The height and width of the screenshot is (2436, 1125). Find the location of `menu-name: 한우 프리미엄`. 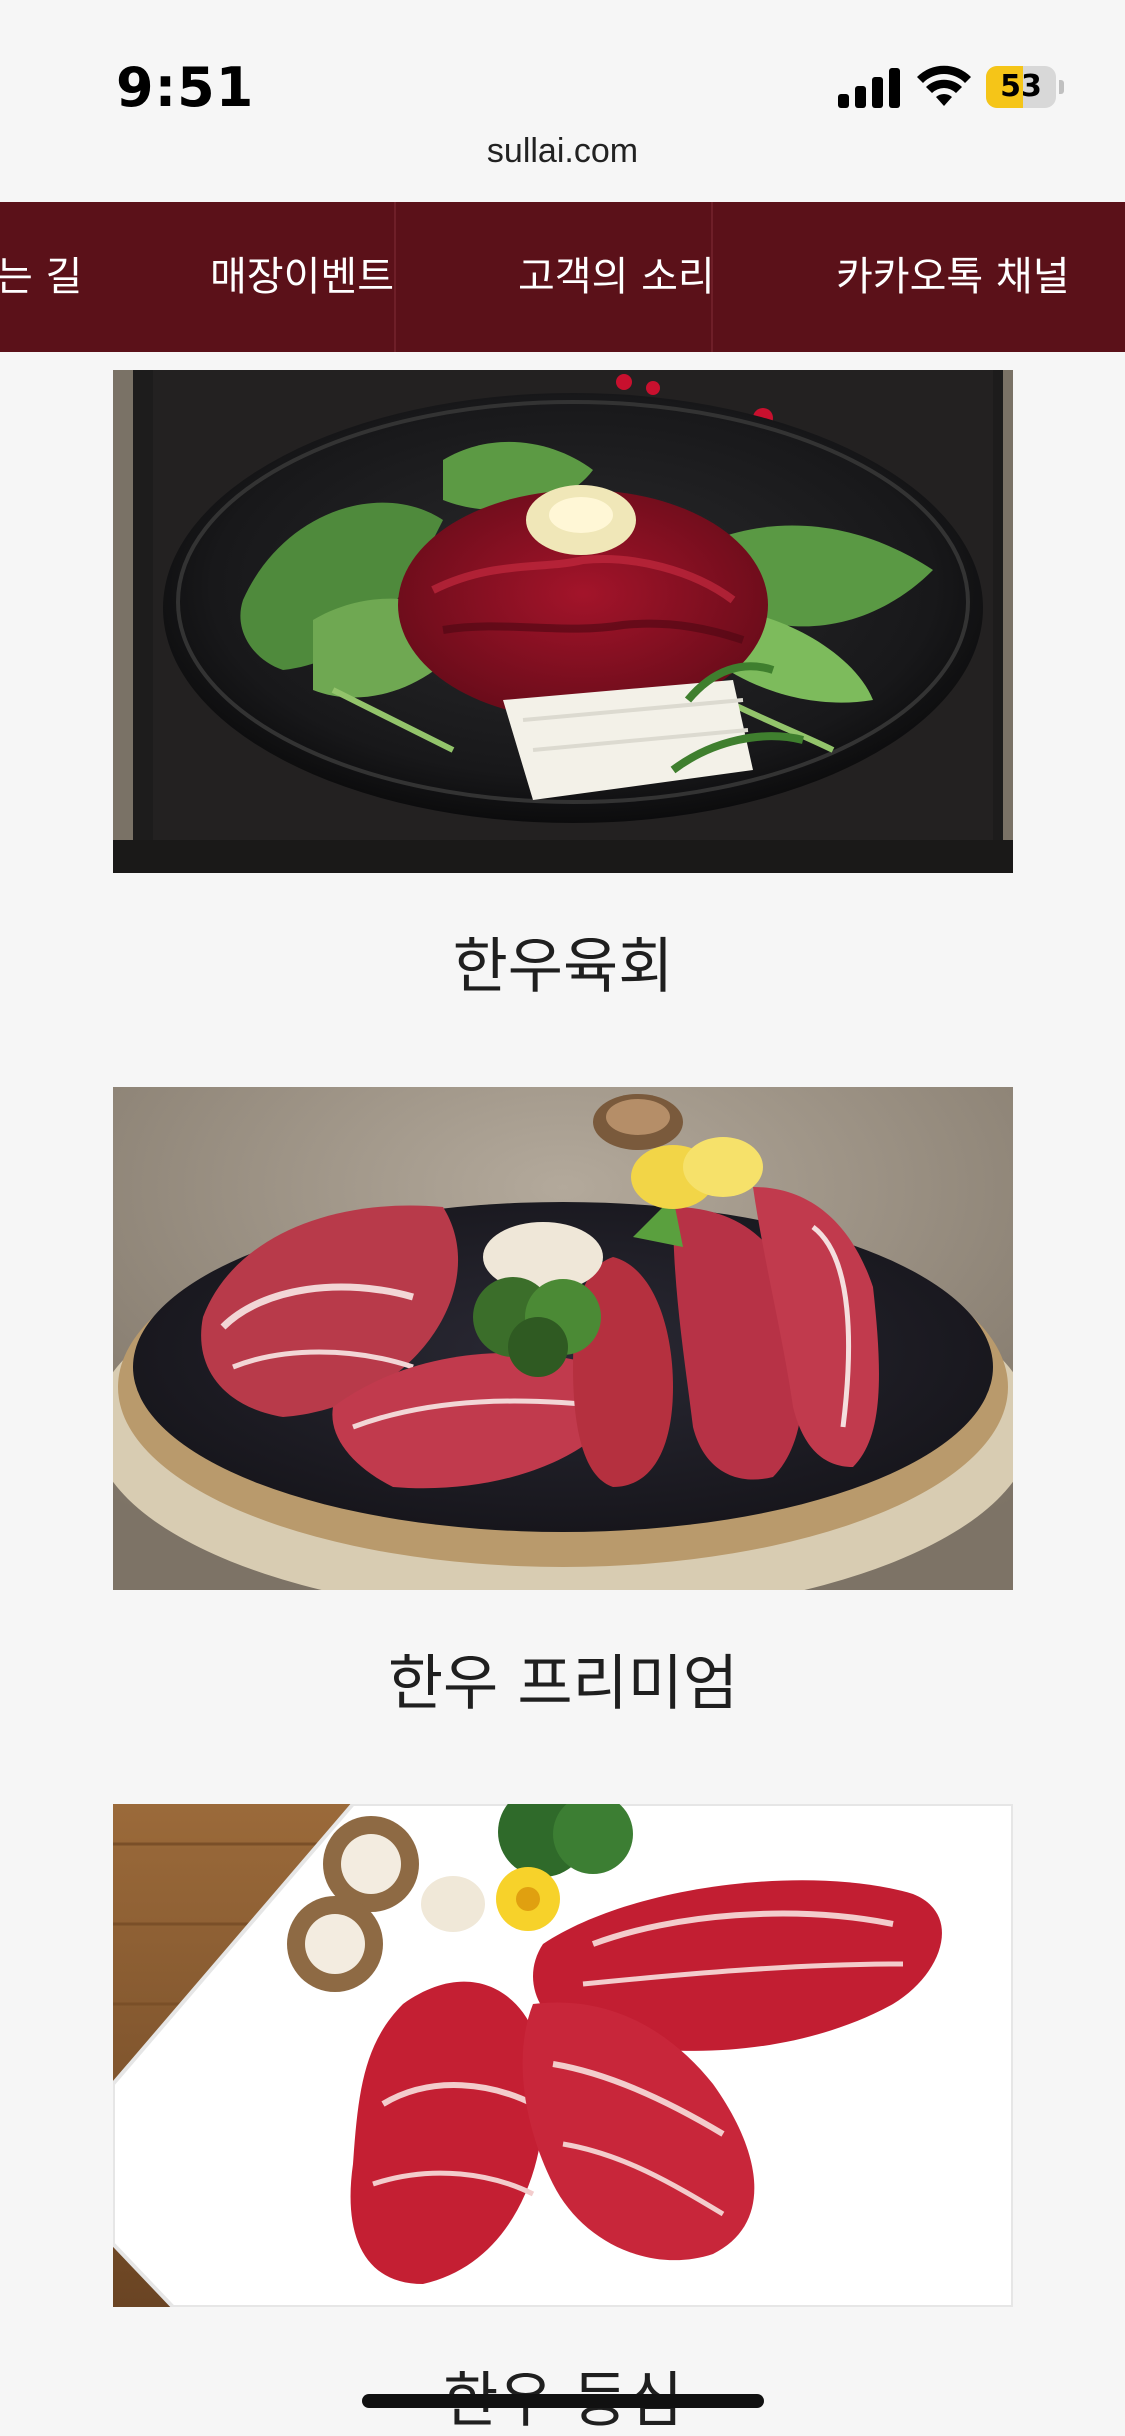

menu-name: 한우 프리미엄 is located at coordinates (563, 1684).